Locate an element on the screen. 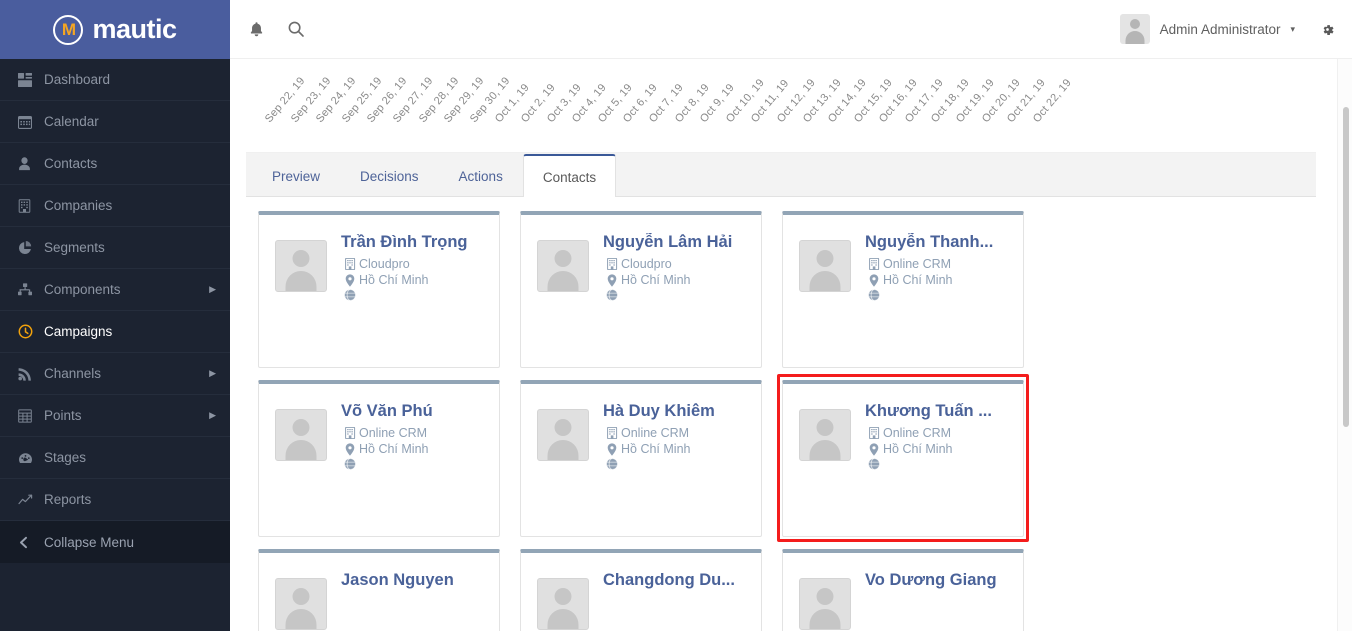 The height and width of the screenshot is (631, 1352). sidebar-item-campaigns: Campaigns is located at coordinates (115, 332).